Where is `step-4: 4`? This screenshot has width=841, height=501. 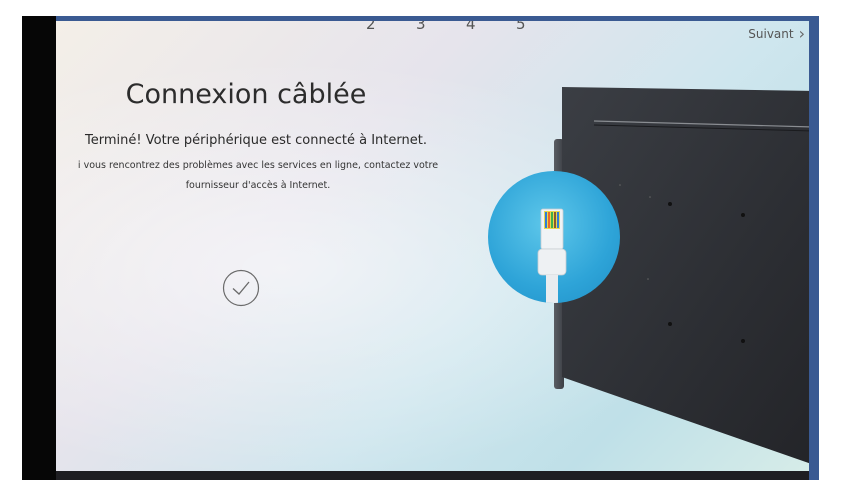 step-4: 4 is located at coordinates (471, 27).